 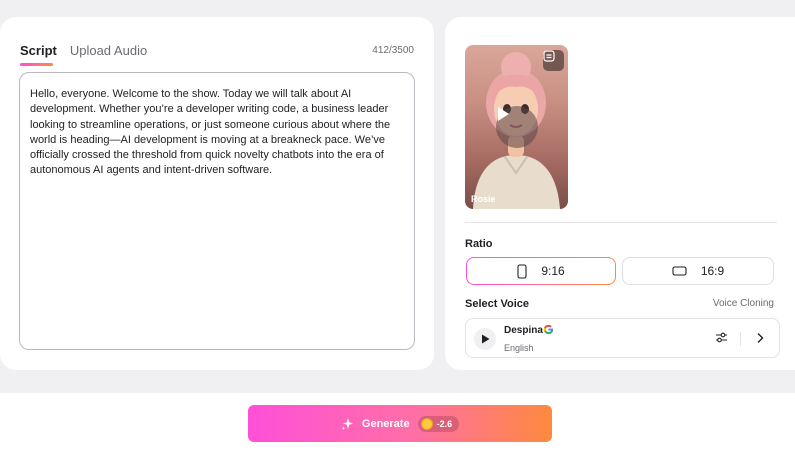 I want to click on active-tab-indicator, so click(x=36, y=64).